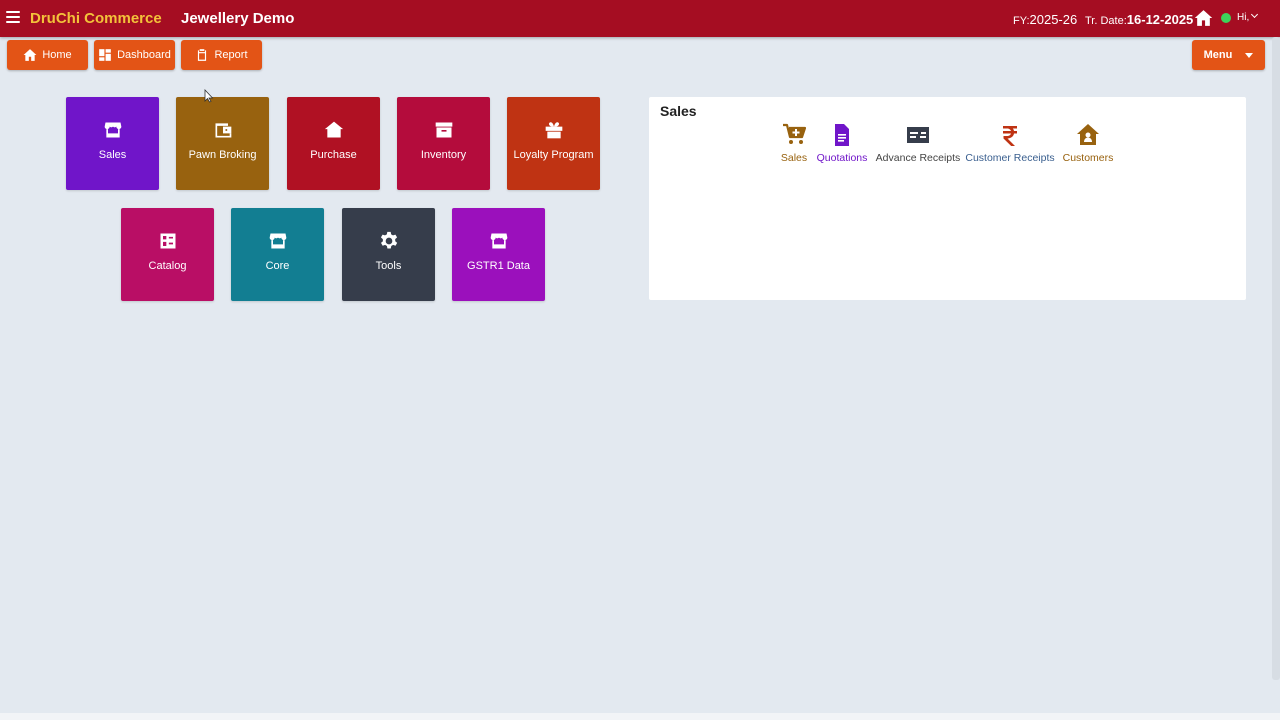  What do you see at coordinates (277, 254) in the screenshot?
I see `tile-core: Core` at bounding box center [277, 254].